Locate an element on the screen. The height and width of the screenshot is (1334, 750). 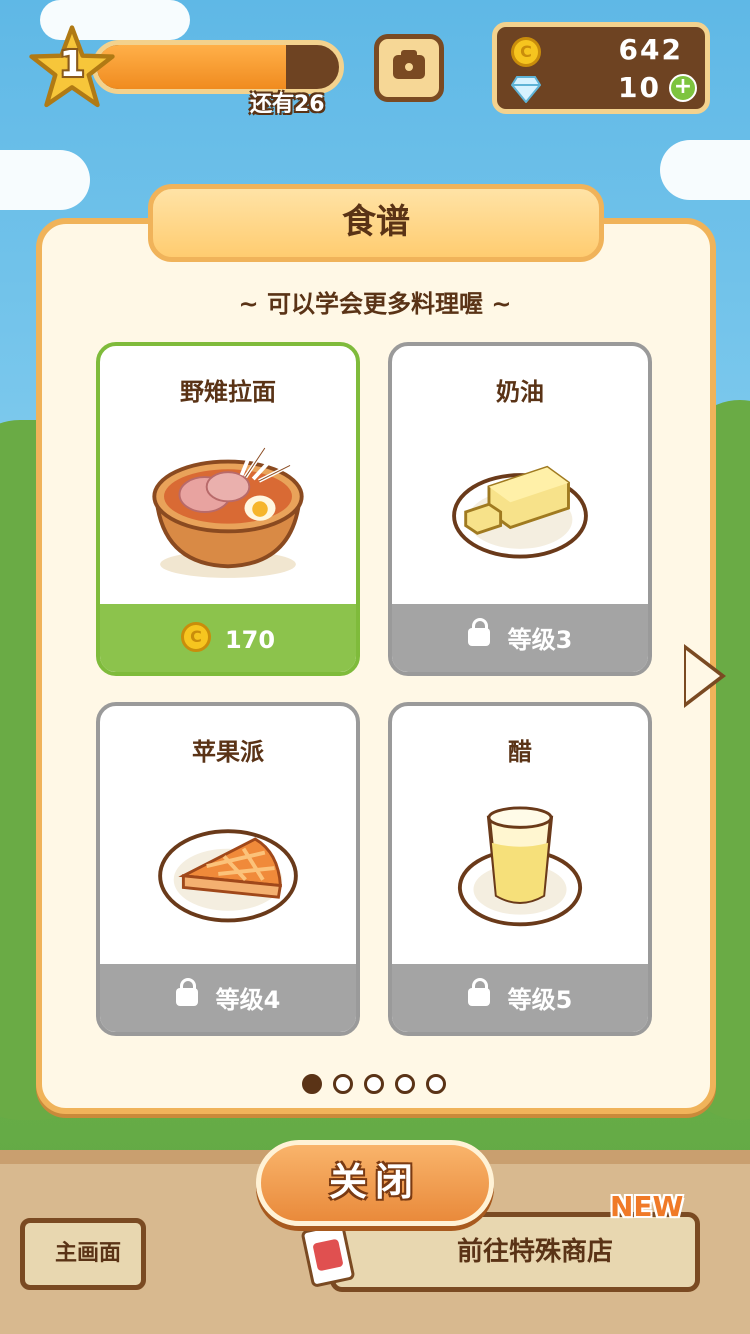
recipe-level-label: 等级5 is located at coordinates (540, 1000).